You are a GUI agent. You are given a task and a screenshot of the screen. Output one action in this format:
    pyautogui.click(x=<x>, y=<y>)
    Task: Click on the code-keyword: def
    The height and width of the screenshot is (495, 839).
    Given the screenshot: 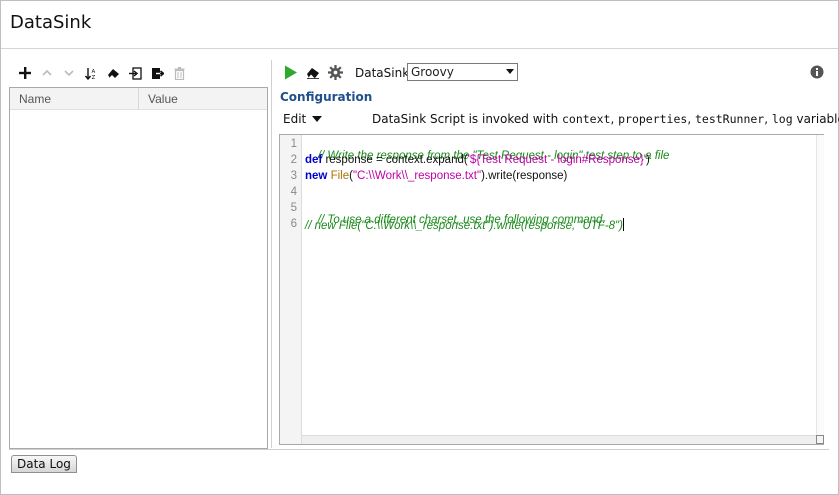 What is the action you would take?
    pyautogui.click(x=314, y=160)
    